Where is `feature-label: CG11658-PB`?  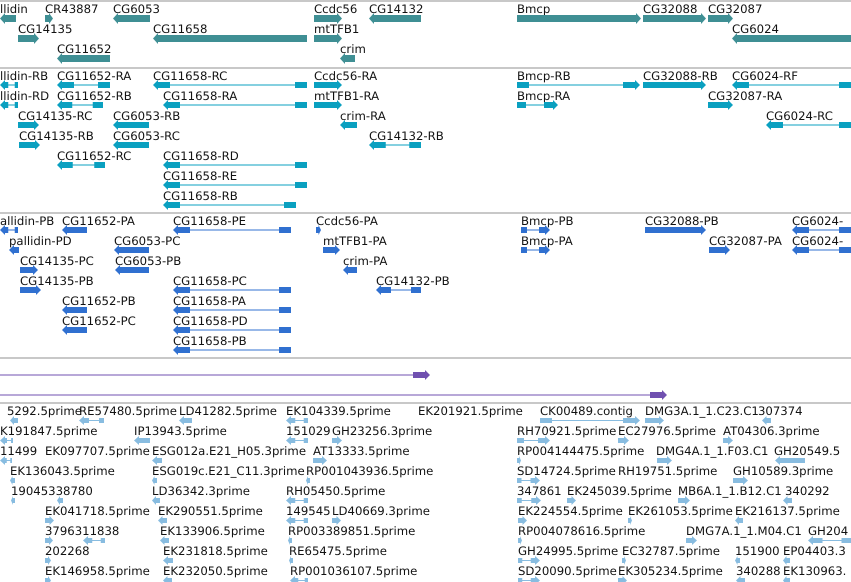 feature-label: CG11658-PB is located at coordinates (210, 341).